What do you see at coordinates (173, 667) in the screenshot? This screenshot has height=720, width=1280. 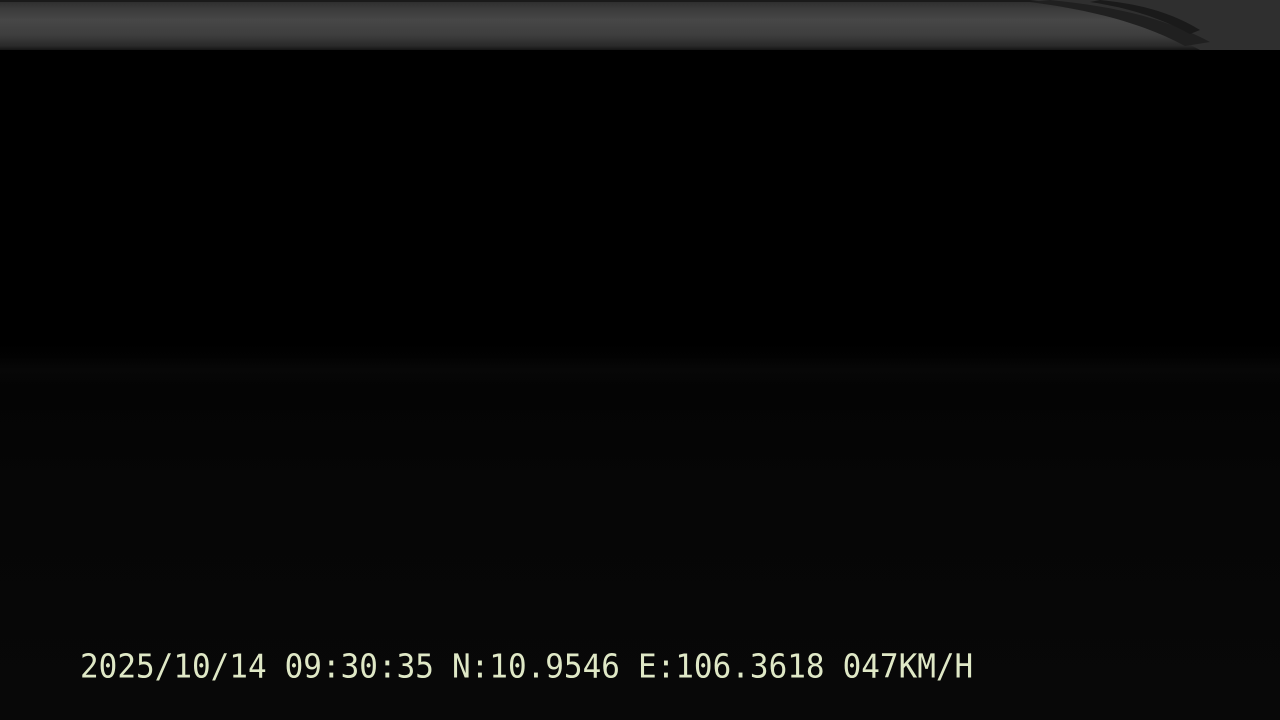 I see `date-stamp: 2025/10/14` at bounding box center [173, 667].